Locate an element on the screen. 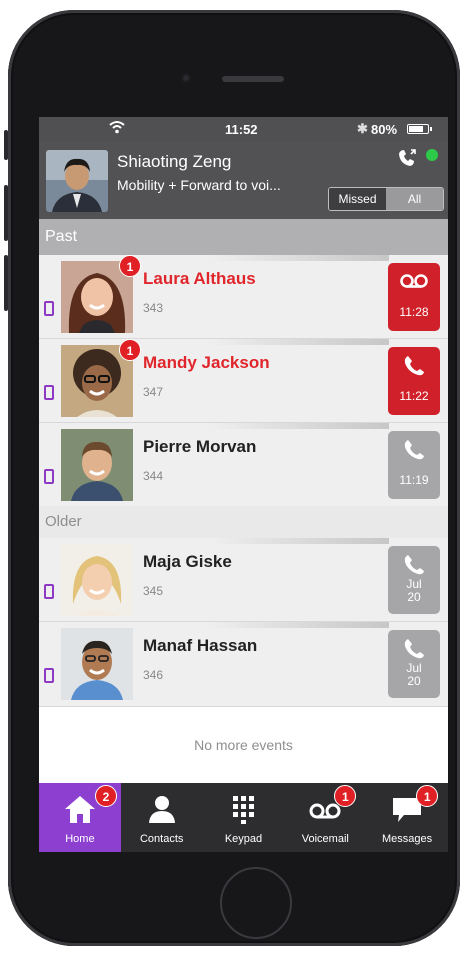 The image size is (467, 954). call-filter-segmented: Missed All is located at coordinates (386, 199).